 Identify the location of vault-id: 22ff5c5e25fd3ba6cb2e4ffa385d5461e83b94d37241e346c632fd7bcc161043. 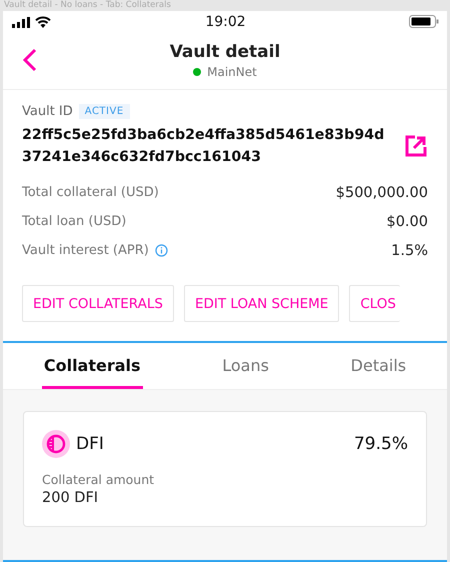
(204, 146).